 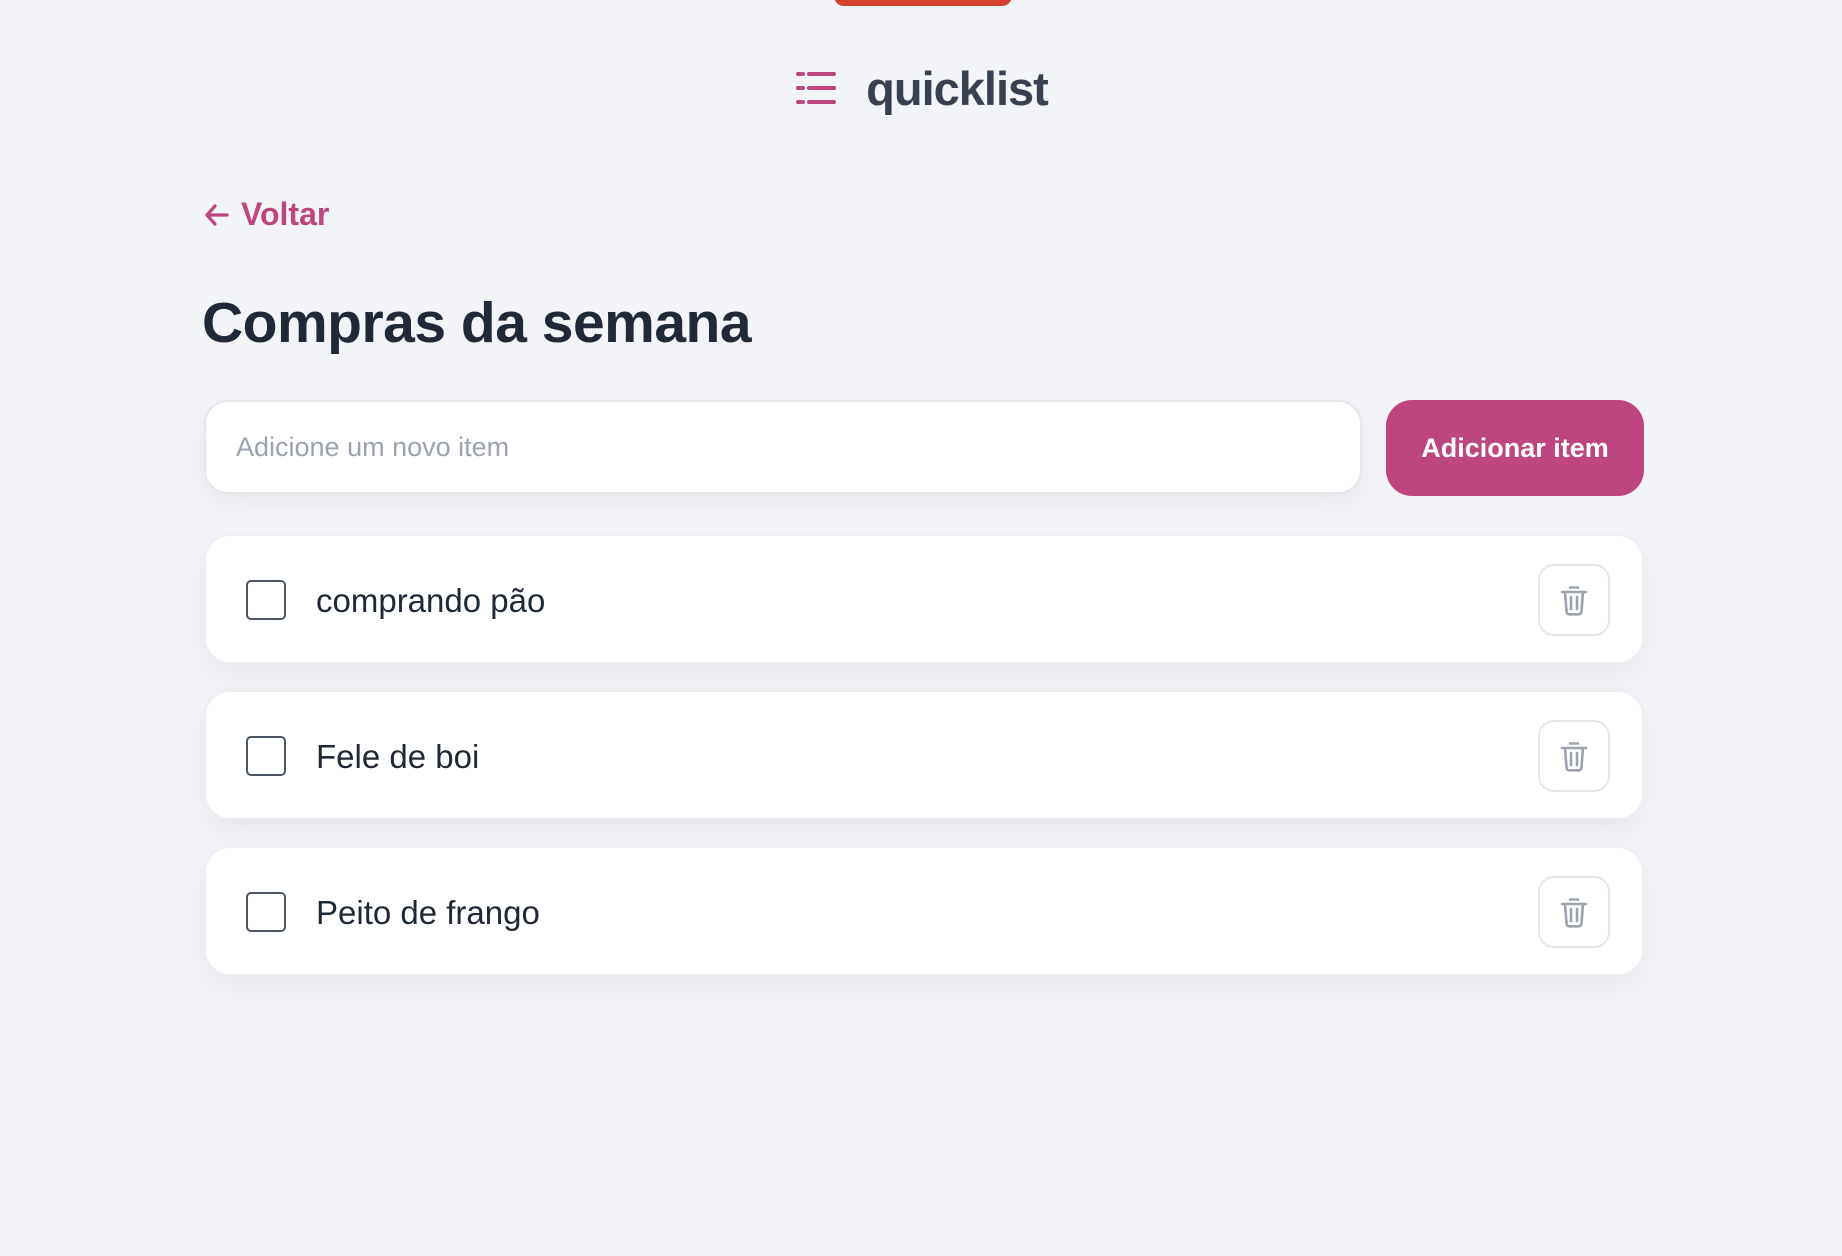 I want to click on new-item-input, so click(x=783, y=447).